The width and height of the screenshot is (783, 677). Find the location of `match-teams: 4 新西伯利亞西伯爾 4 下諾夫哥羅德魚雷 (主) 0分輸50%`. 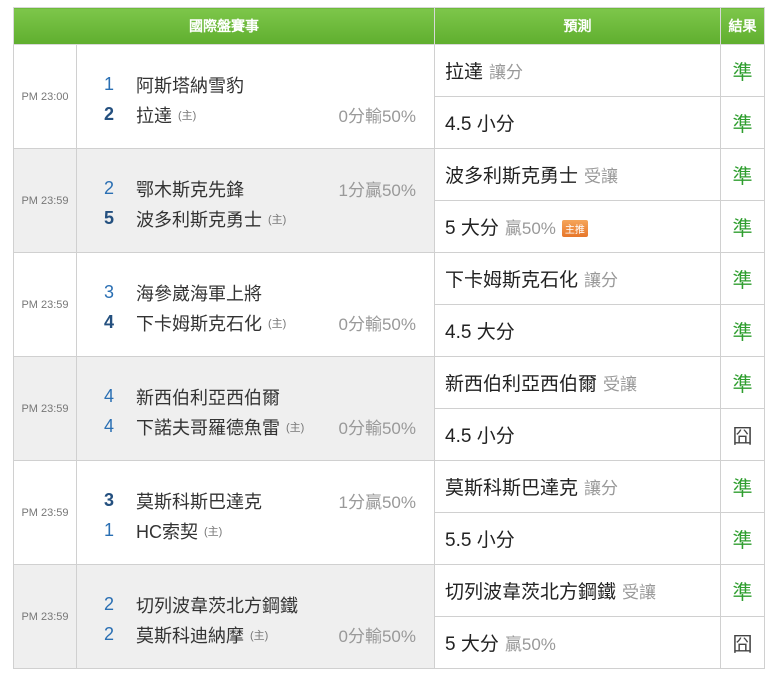

match-teams: 4 新西伯利亞西伯爾 4 下諾夫哥羅德魚雷 (主) 0分輸50% is located at coordinates (255, 408).